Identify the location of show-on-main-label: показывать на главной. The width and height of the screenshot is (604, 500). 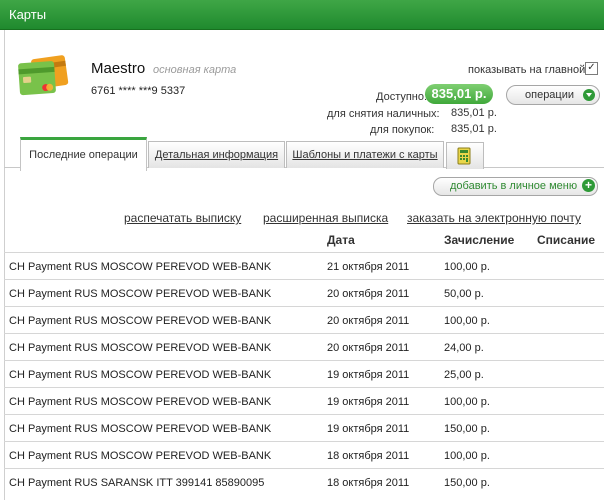
(527, 70).